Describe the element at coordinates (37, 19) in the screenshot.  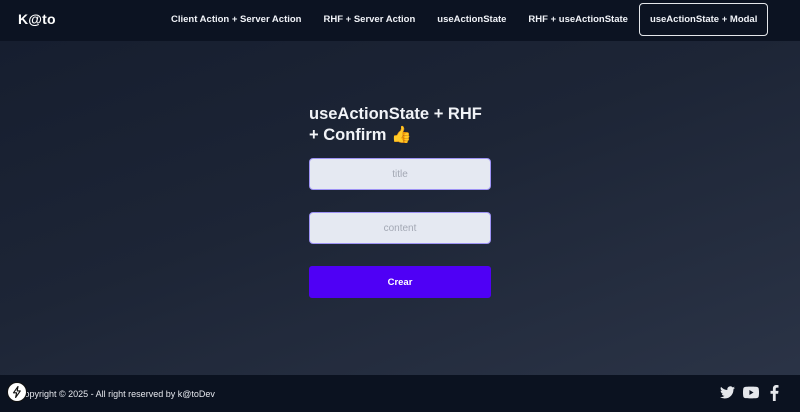
I see `brand-logo: K@to` at that location.